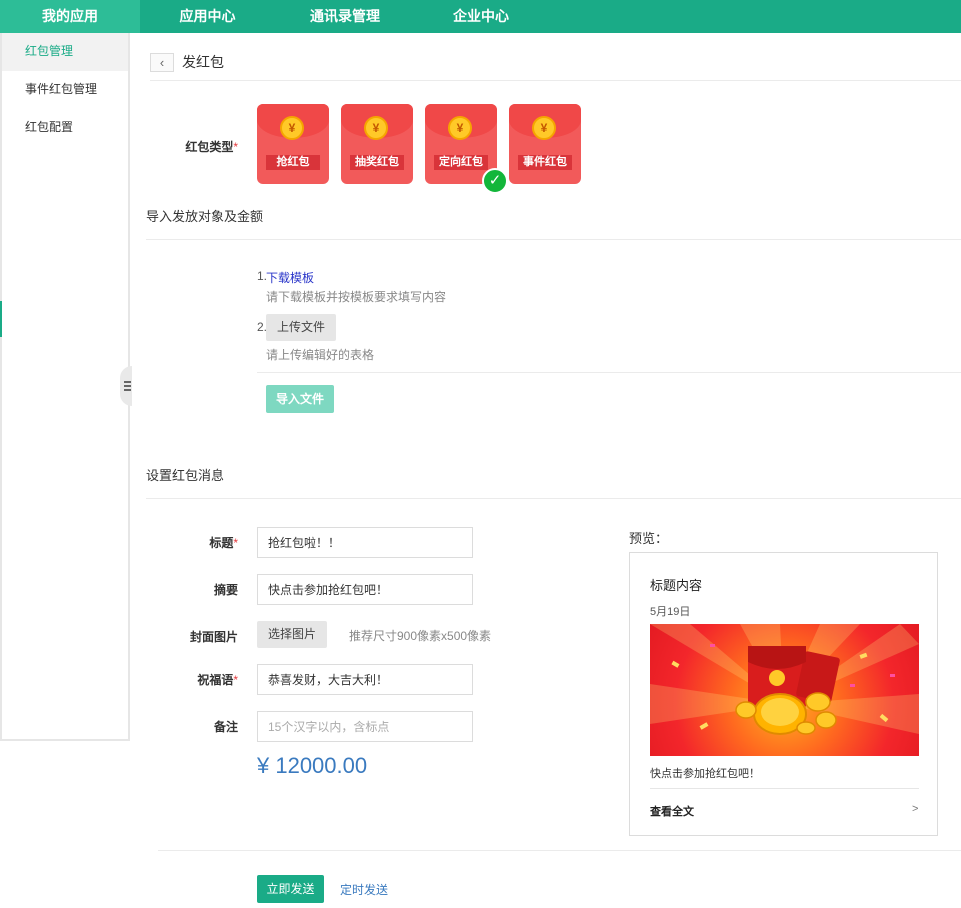 The image size is (961, 908). What do you see at coordinates (217, 680) in the screenshot?
I see `blessing-label: 祝福语*` at bounding box center [217, 680].